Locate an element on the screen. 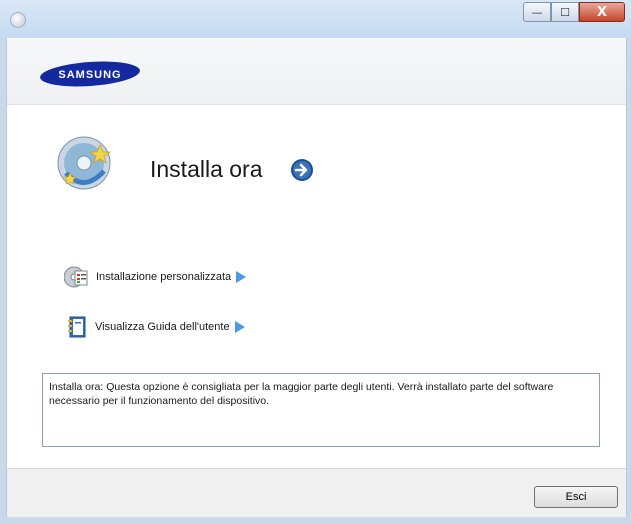 The width and height of the screenshot is (631, 524). footer-bar: Esci is located at coordinates (316, 492).